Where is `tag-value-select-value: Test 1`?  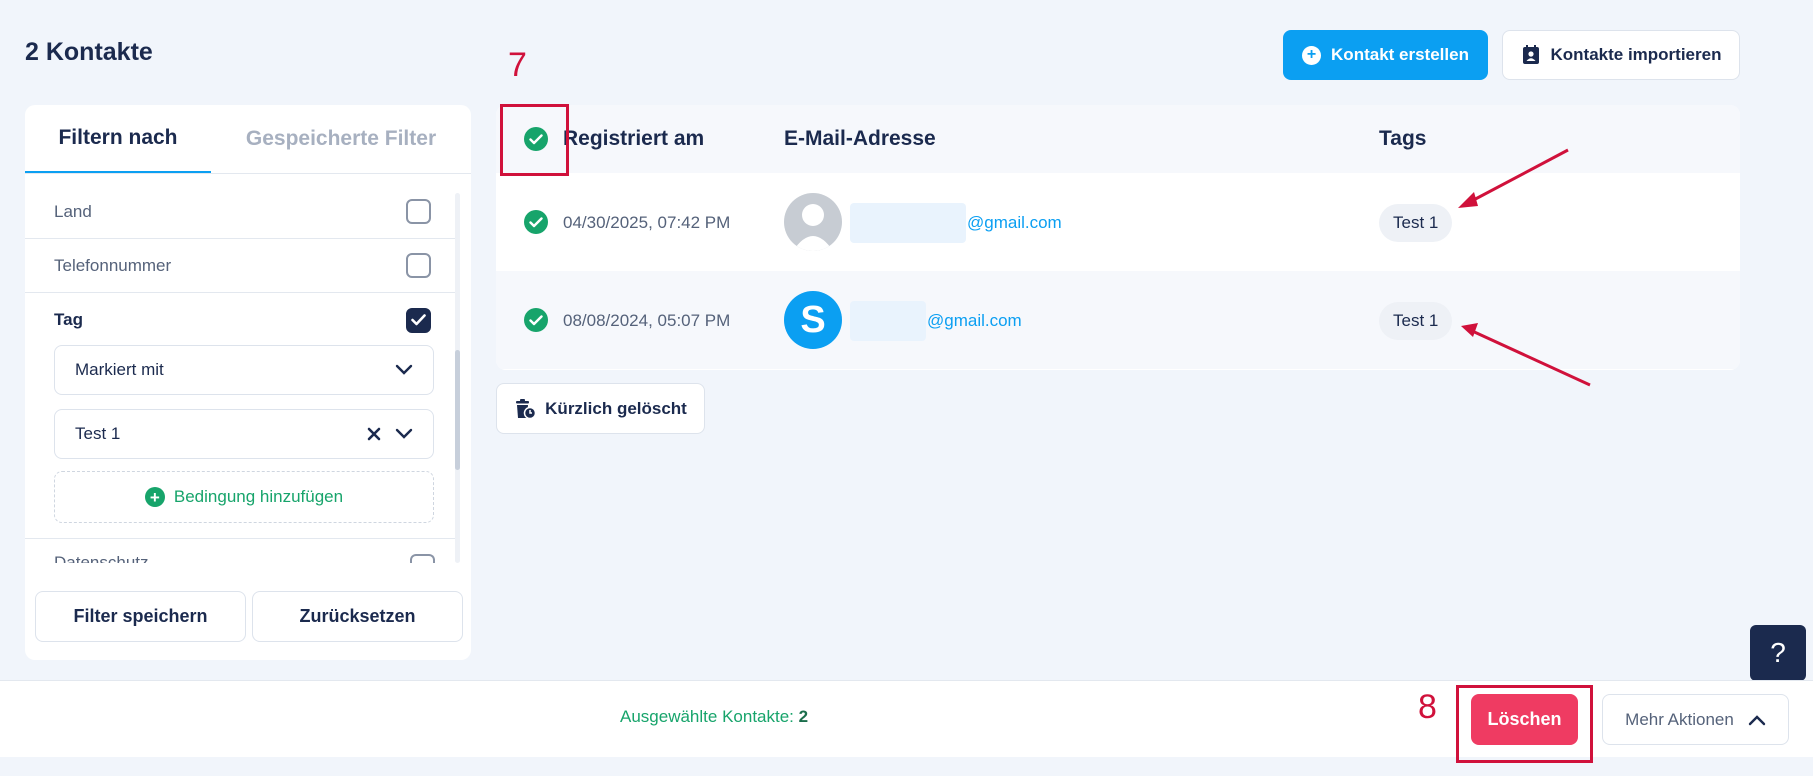 tag-value-select-value: Test 1 is located at coordinates (98, 433).